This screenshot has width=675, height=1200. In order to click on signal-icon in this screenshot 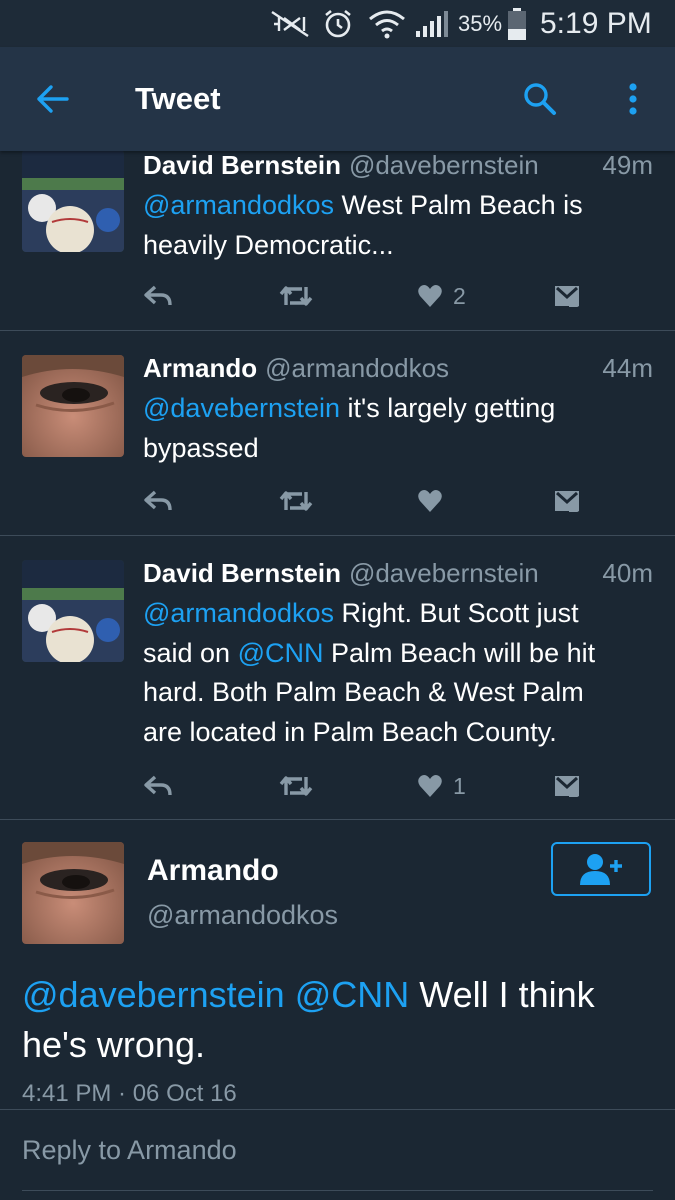, I will do `click(432, 23)`.